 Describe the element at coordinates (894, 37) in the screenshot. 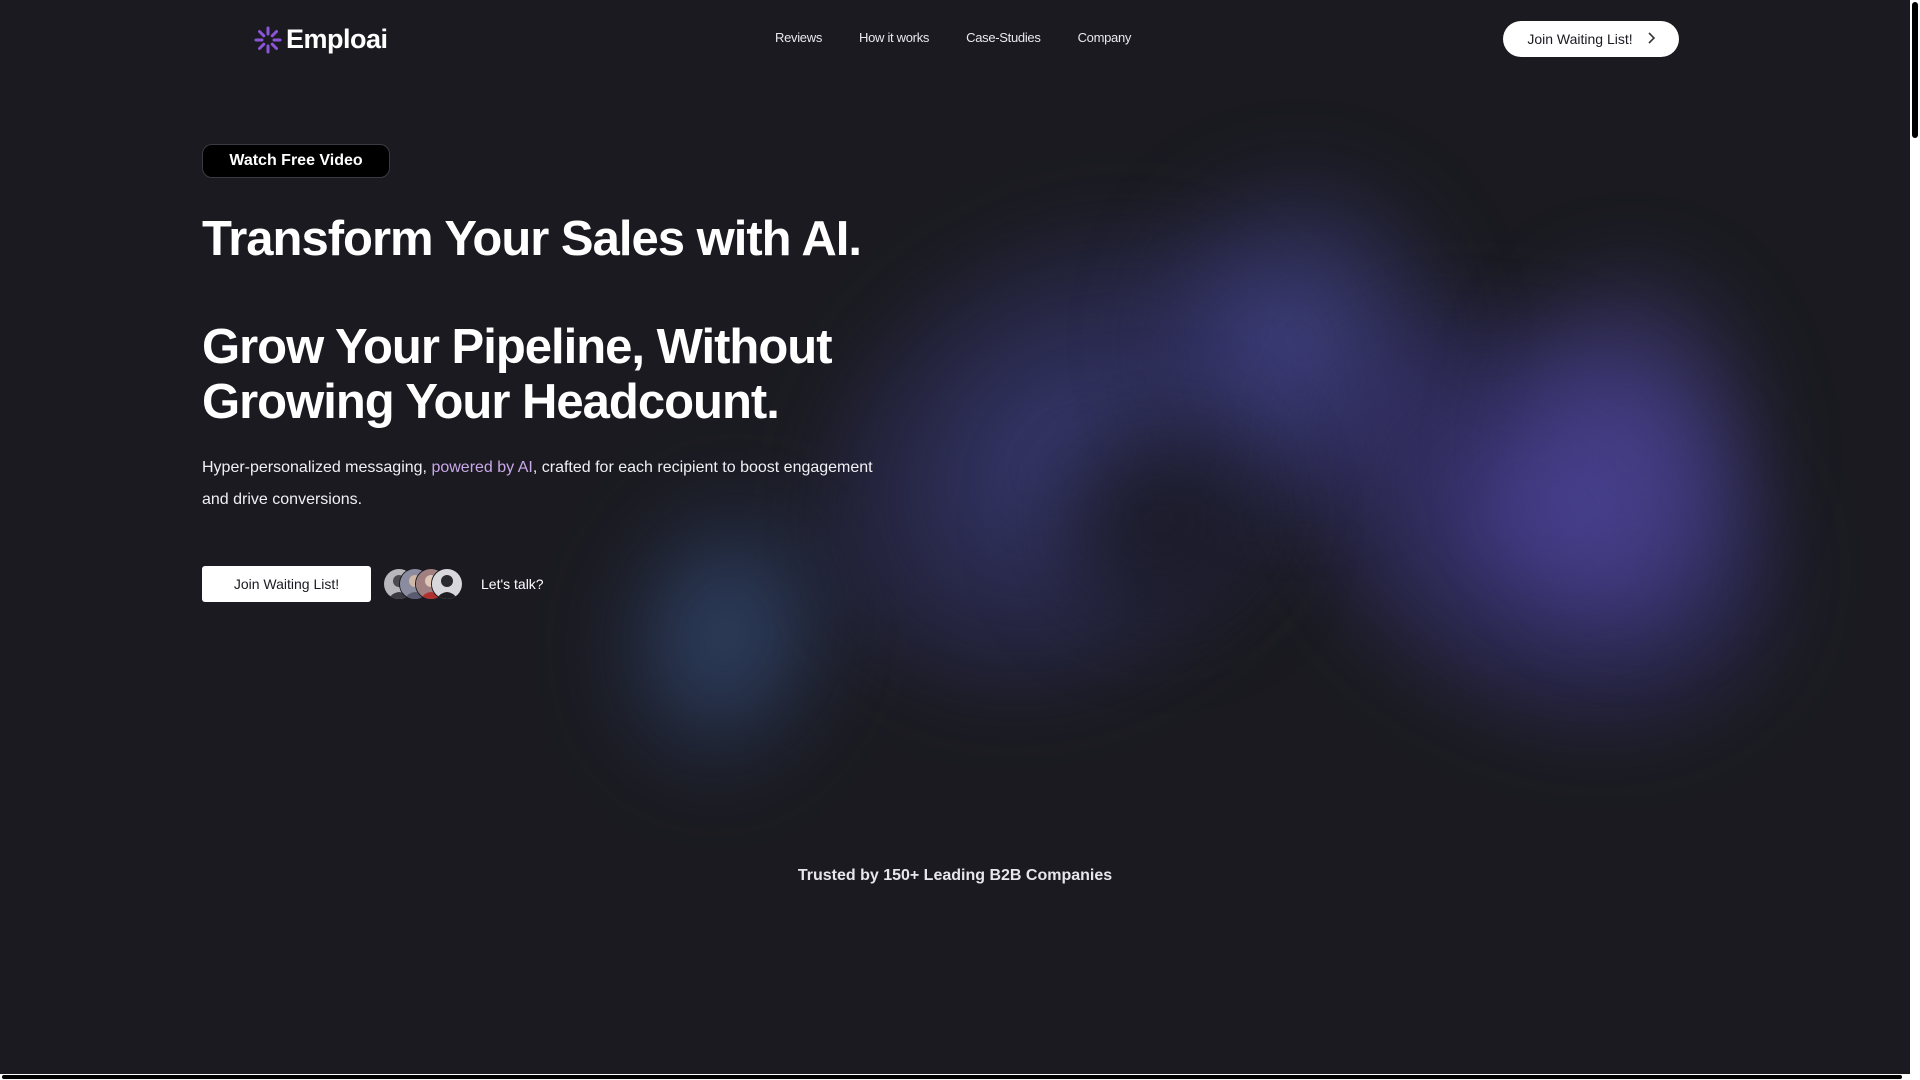

I see `nav-link-how-it-works: How it works` at that location.